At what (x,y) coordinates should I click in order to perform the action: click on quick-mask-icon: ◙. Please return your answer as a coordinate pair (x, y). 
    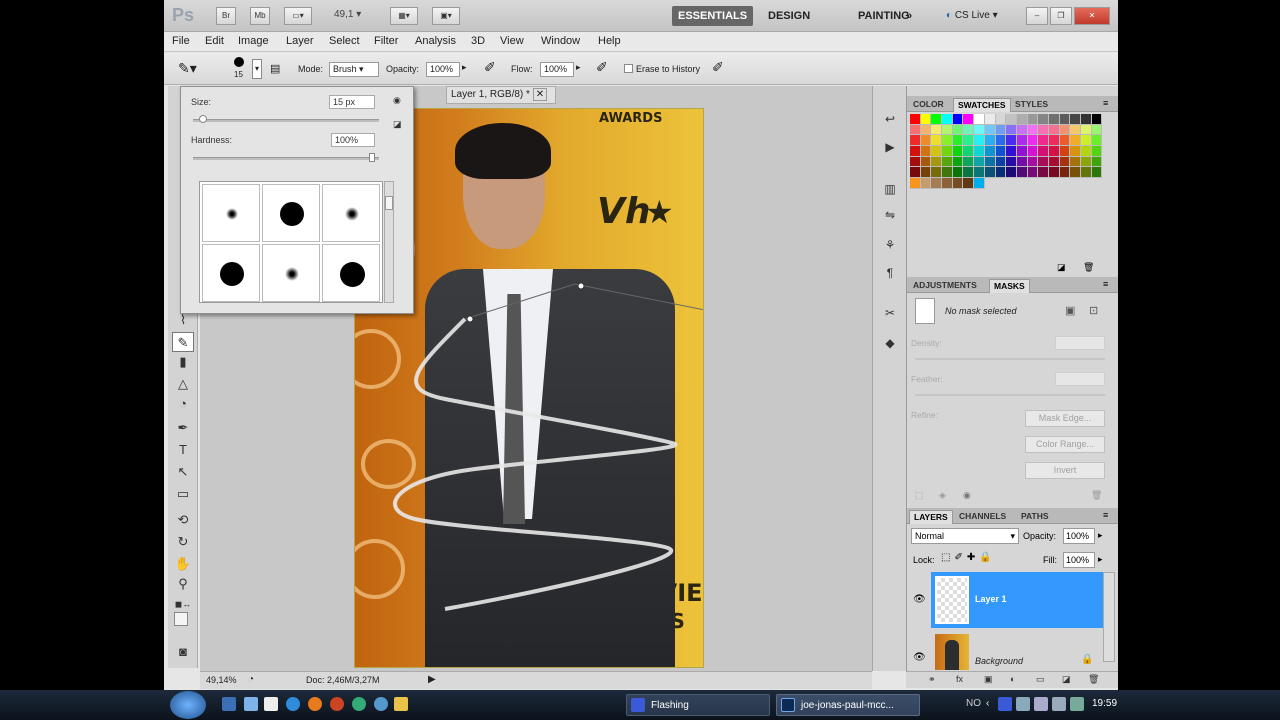
    Looking at the image, I should click on (183, 652).